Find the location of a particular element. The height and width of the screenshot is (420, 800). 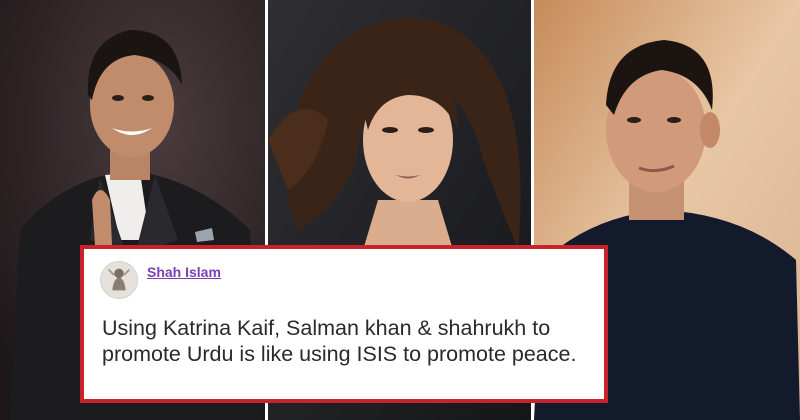

author-name-link: Shah Islam is located at coordinates (184, 272).